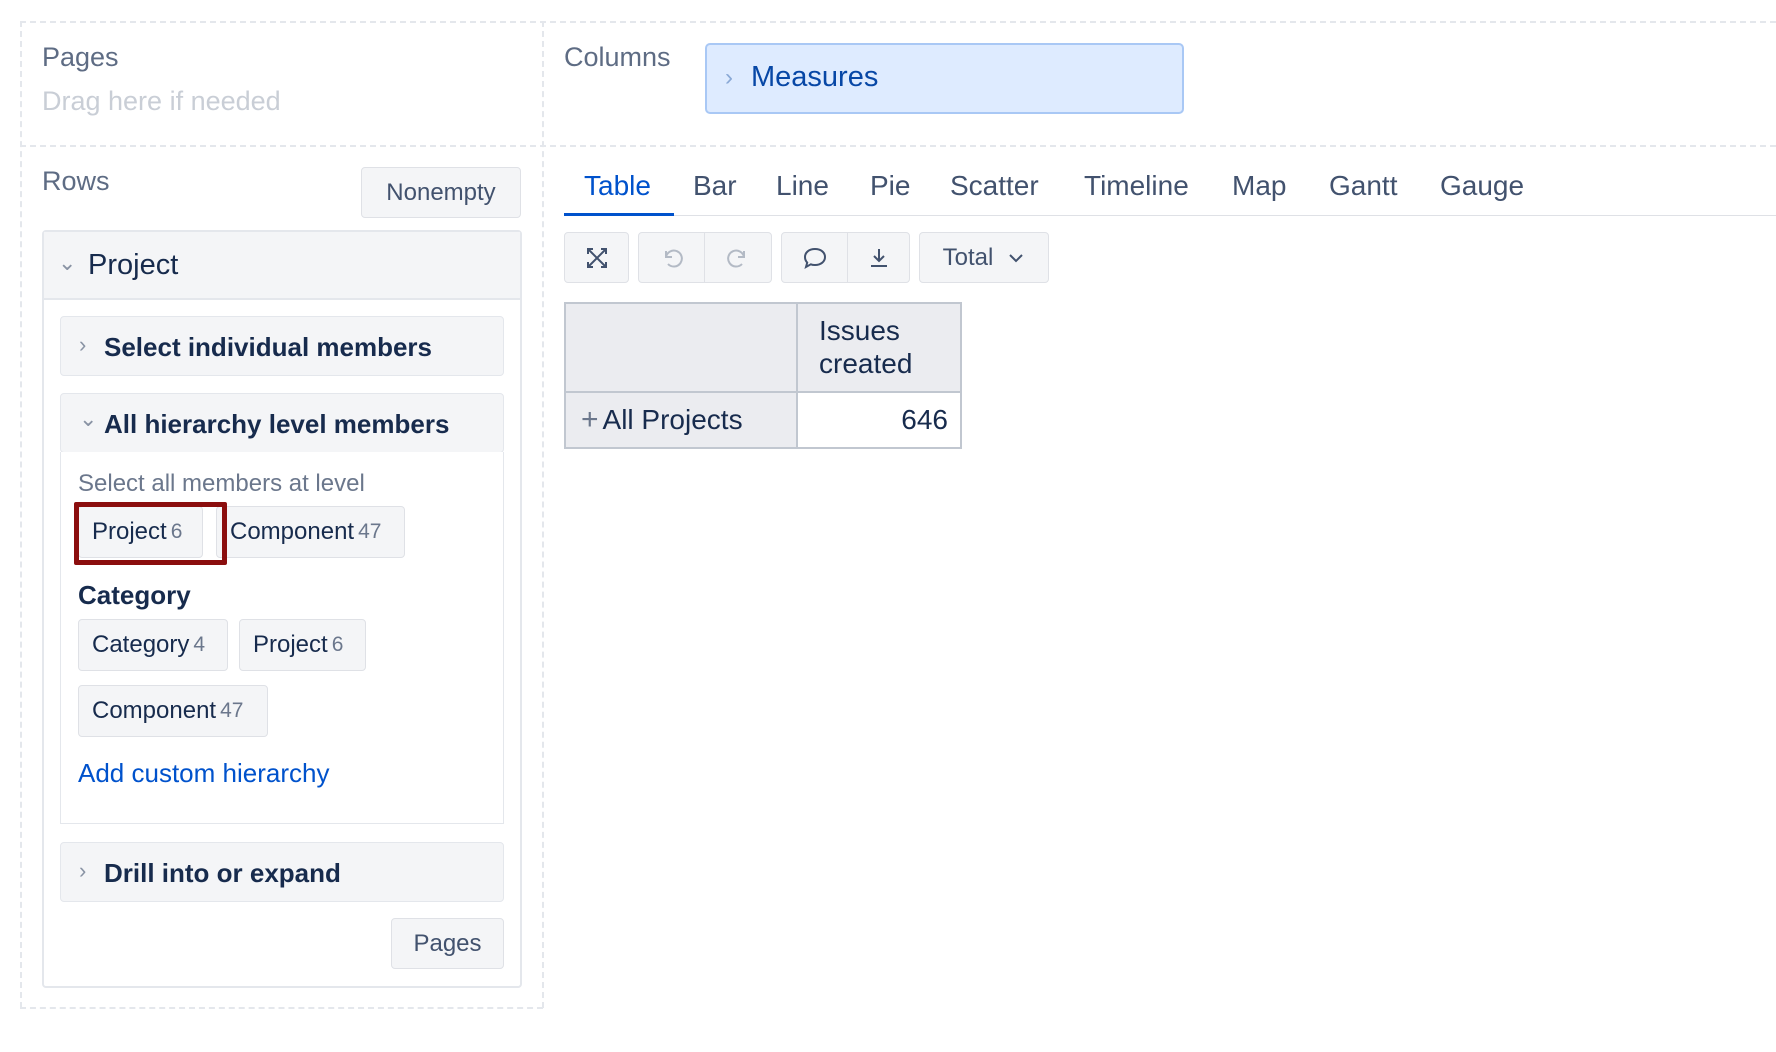 The width and height of the screenshot is (1776, 1052). Describe the element at coordinates (1136, 186) in the screenshot. I see `tab-timeline: Timeline` at that location.